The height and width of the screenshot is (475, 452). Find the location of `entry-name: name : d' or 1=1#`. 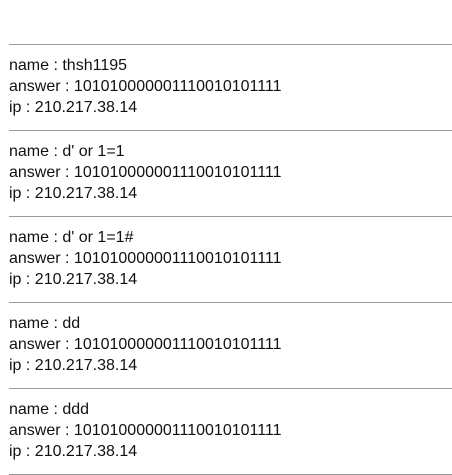

entry-name: name : d' or 1=1# is located at coordinates (71, 237).